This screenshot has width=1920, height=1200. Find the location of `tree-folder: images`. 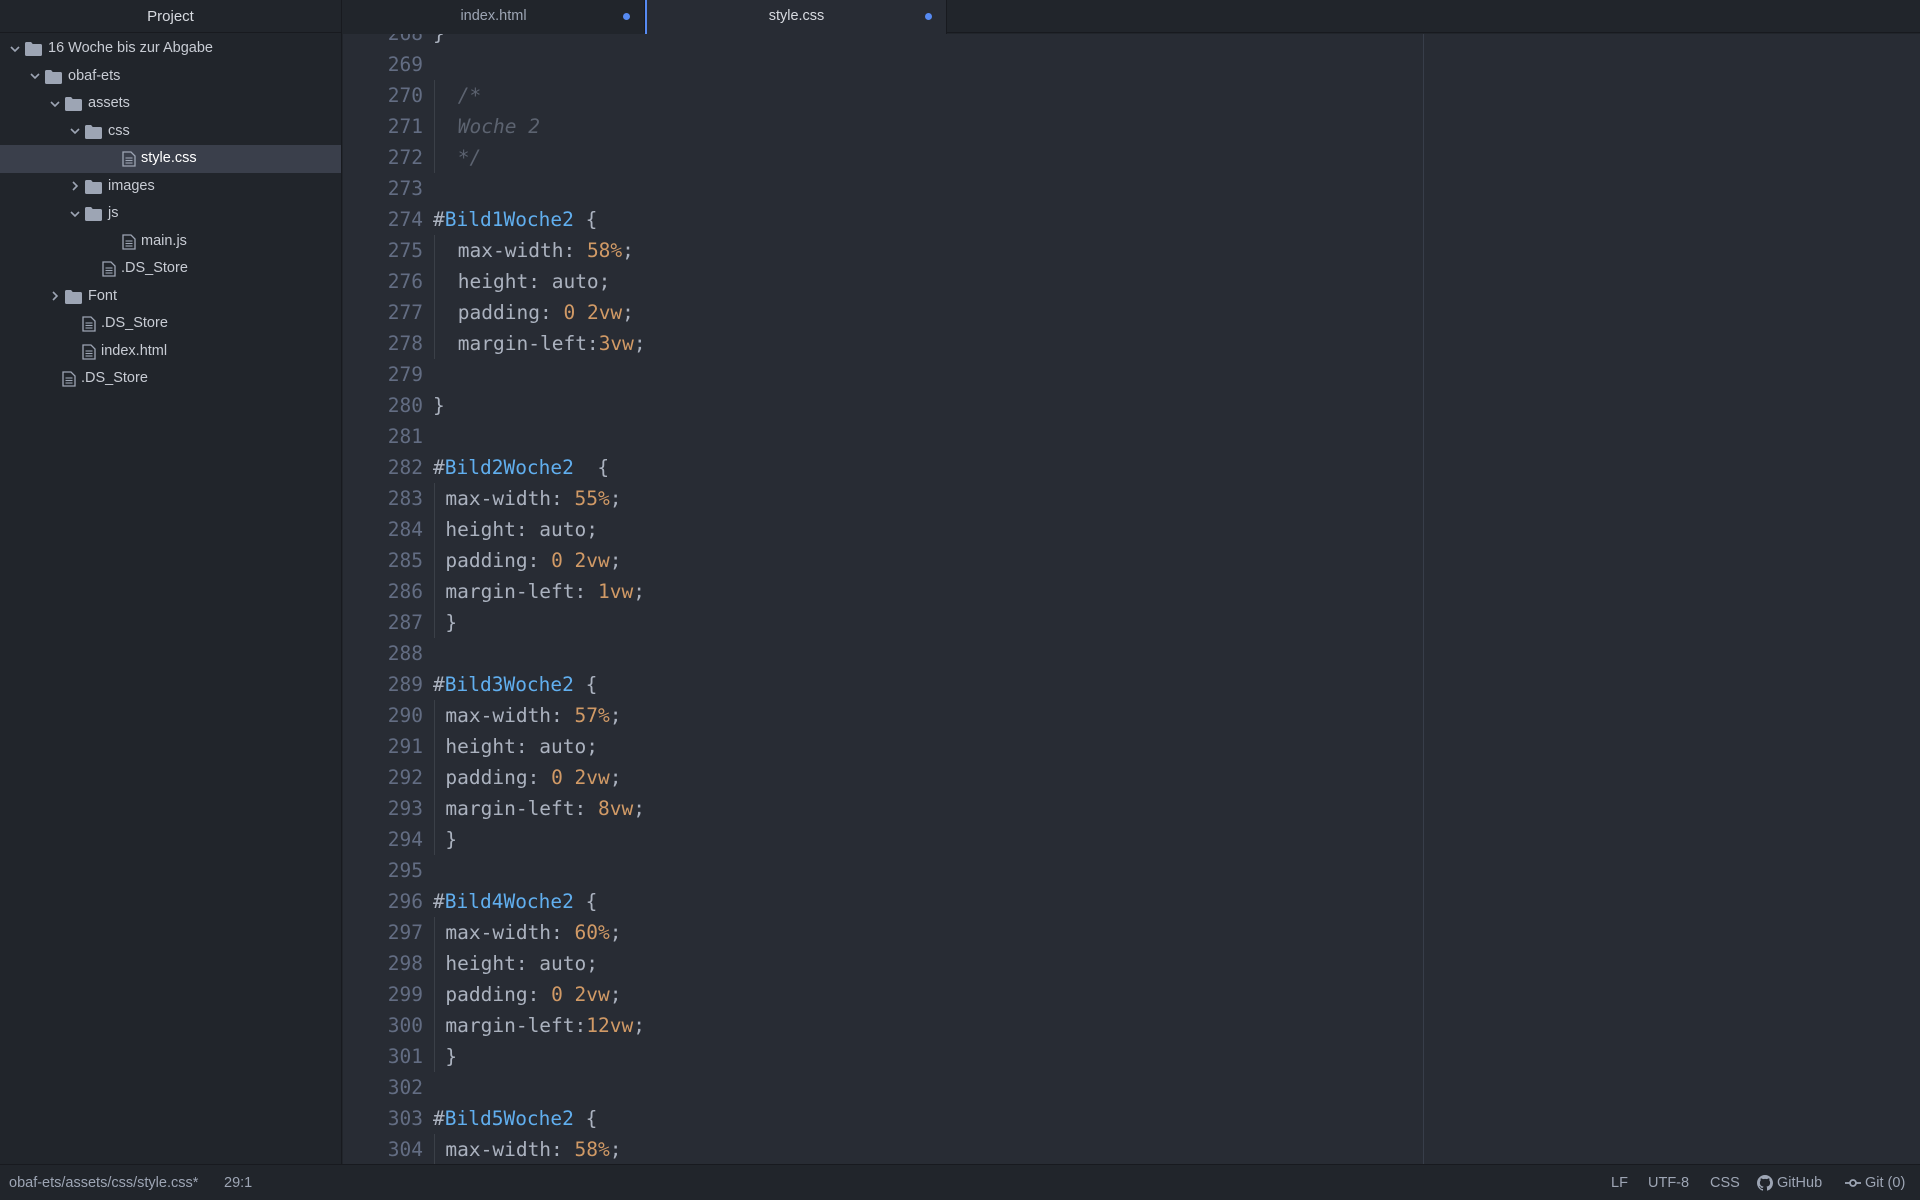

tree-folder: images is located at coordinates (170, 187).